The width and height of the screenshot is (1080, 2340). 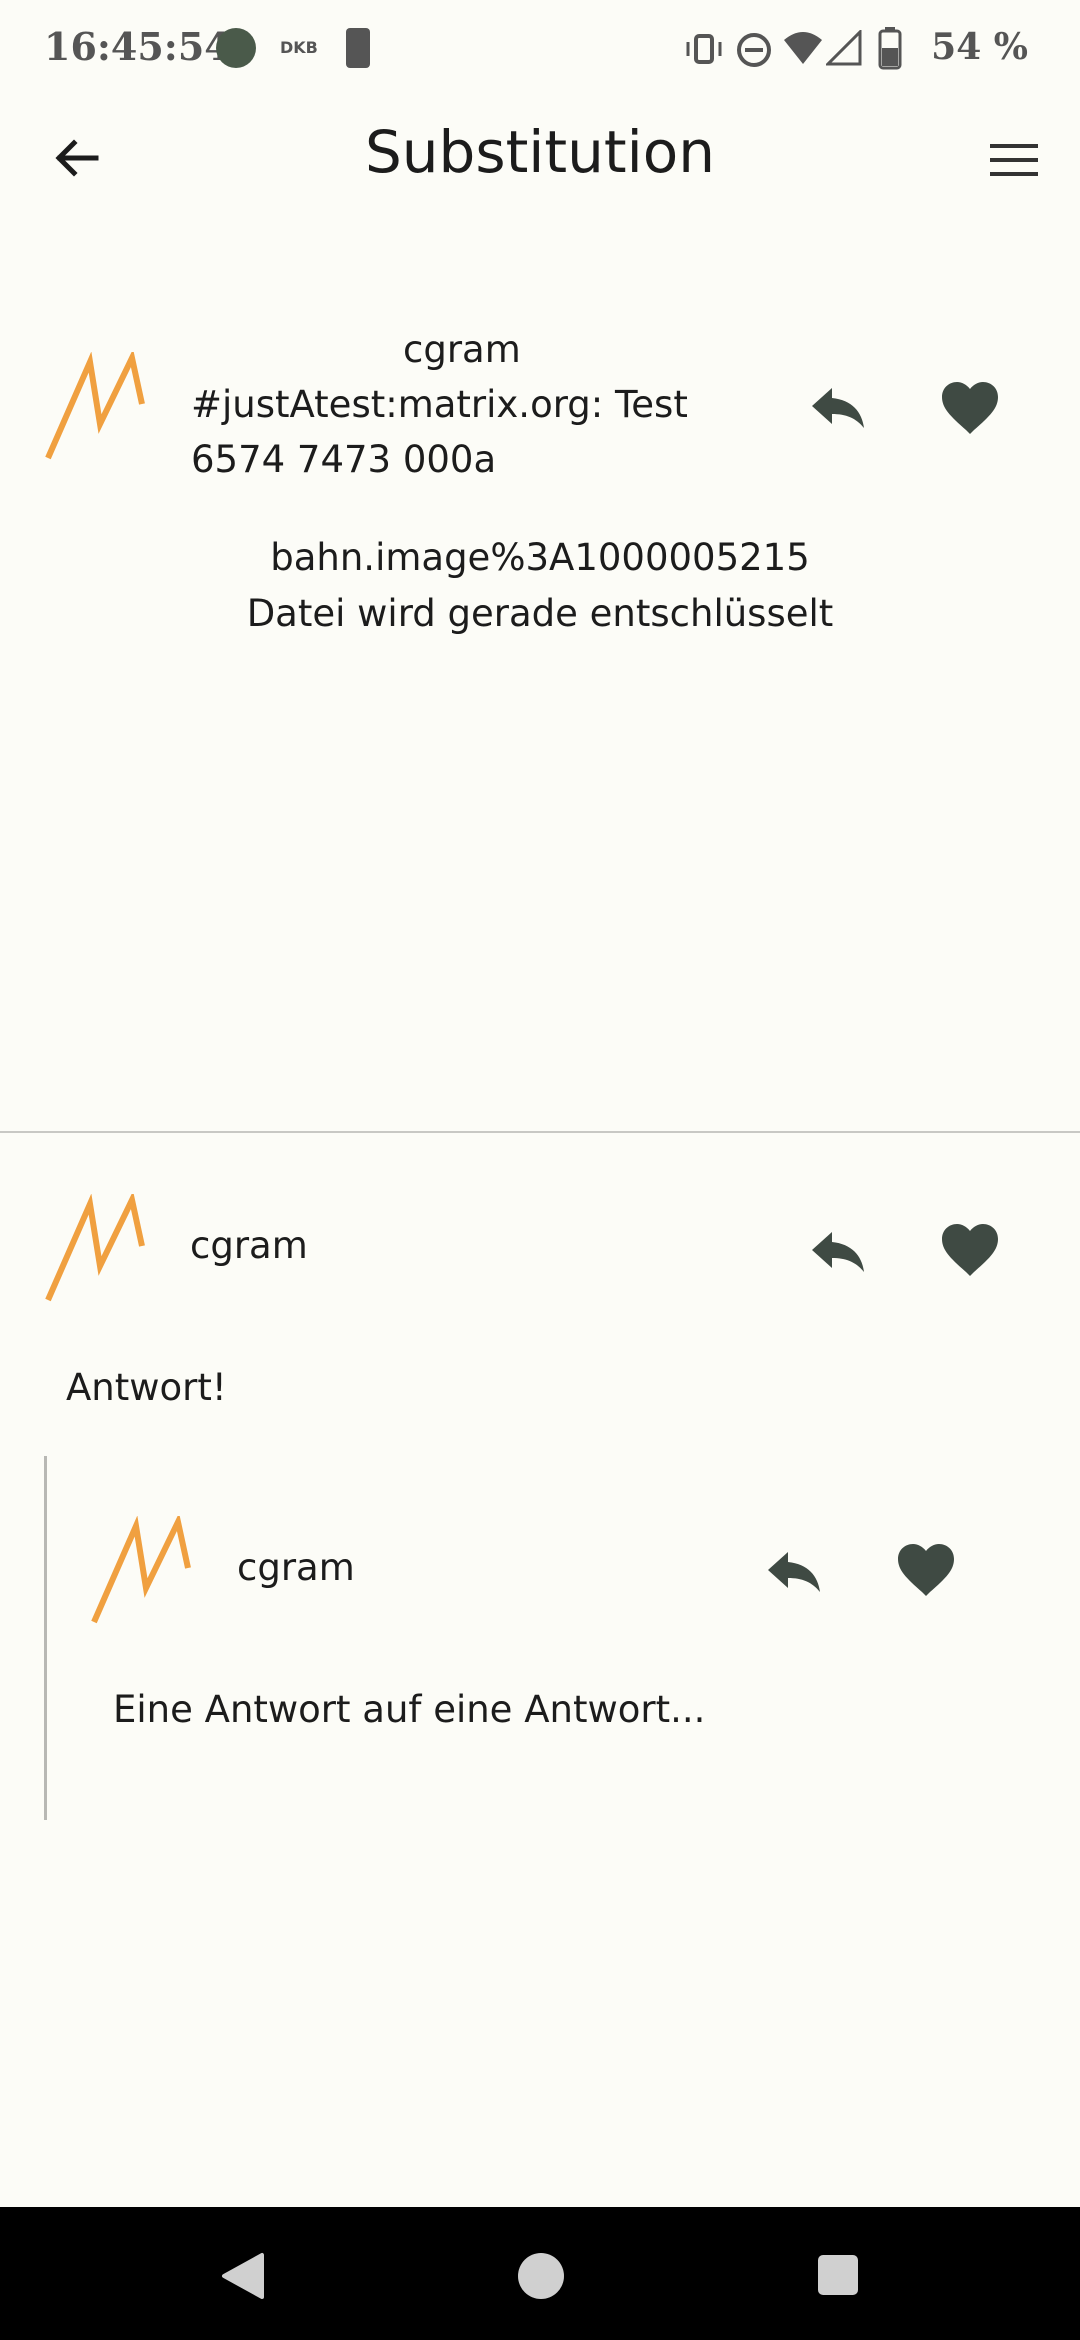 What do you see at coordinates (979, 47) in the screenshot?
I see `battery-percentage: 54 %` at bounding box center [979, 47].